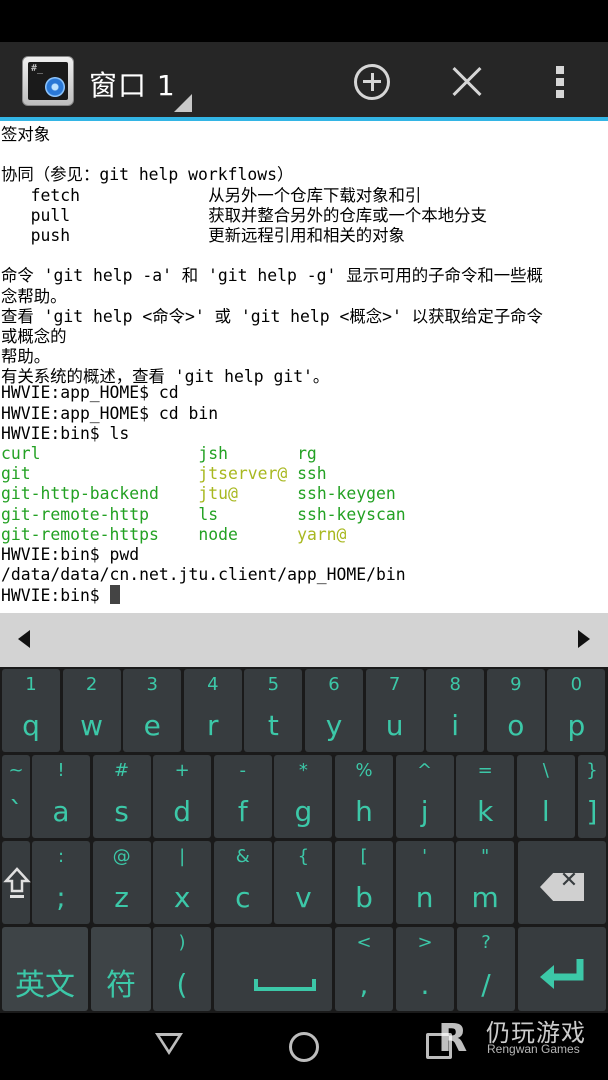  Describe the element at coordinates (485, 796) in the screenshot. I see `key-k: = k` at that location.